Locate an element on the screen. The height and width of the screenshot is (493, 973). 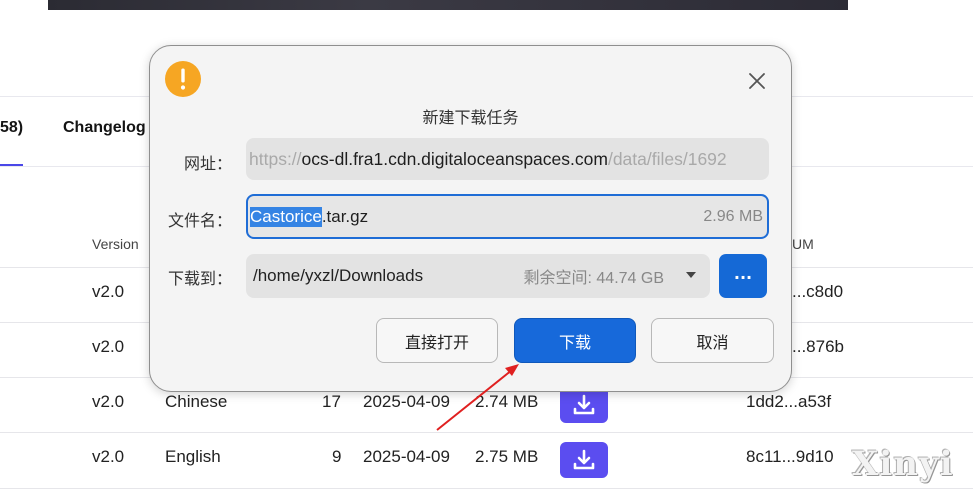
chevron-down-icon is located at coordinates (691, 275).